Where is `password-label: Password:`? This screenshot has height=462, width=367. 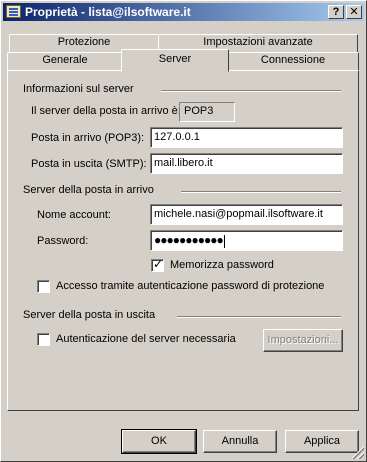
password-label: Password: is located at coordinates (63, 241).